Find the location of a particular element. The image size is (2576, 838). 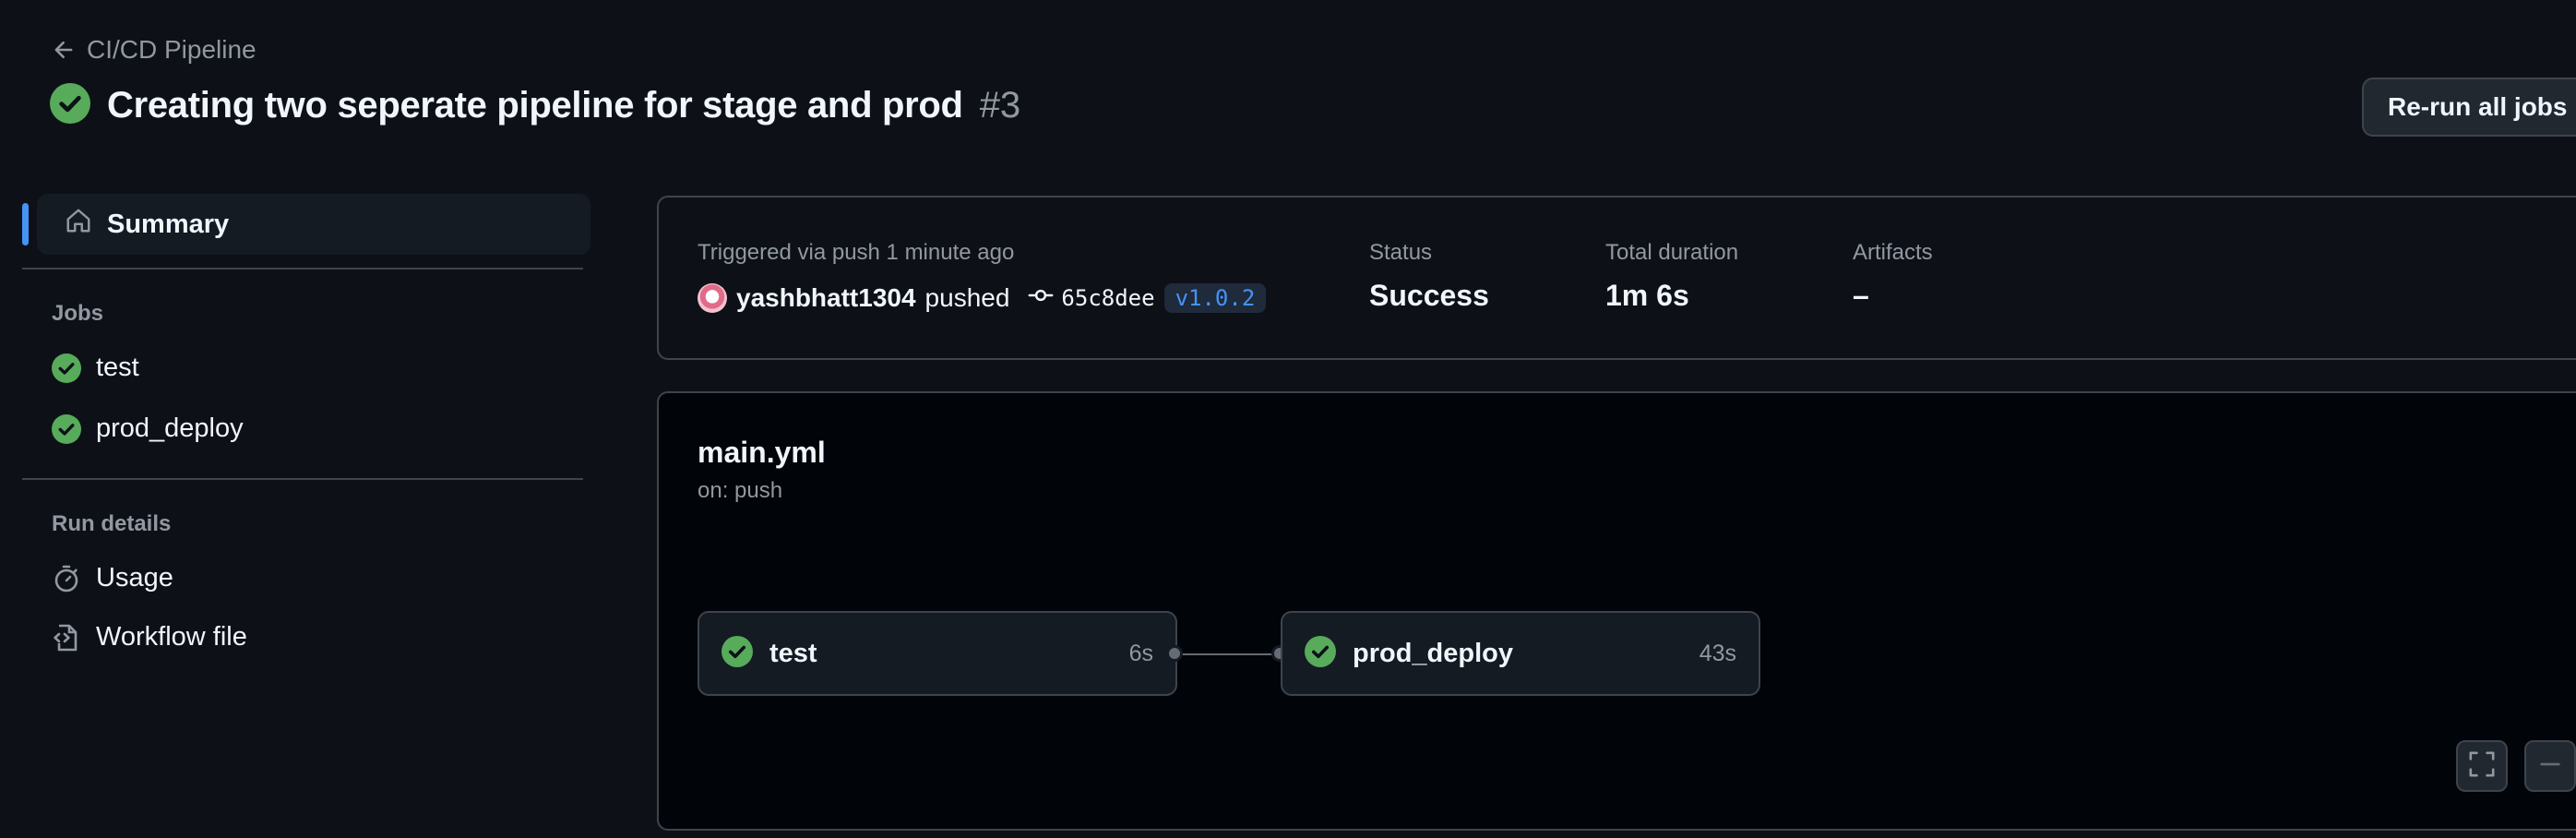

git-commit-icon is located at coordinates (1041, 298).